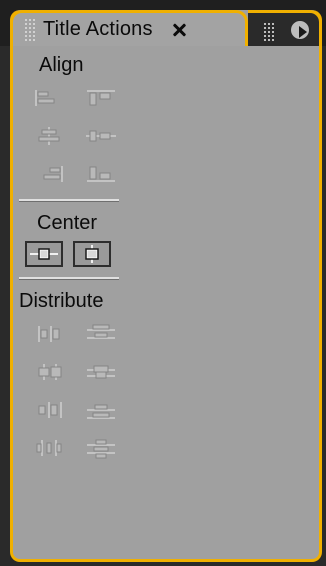  I want to click on distribute-horizontal-centers-button, so click(49, 372).